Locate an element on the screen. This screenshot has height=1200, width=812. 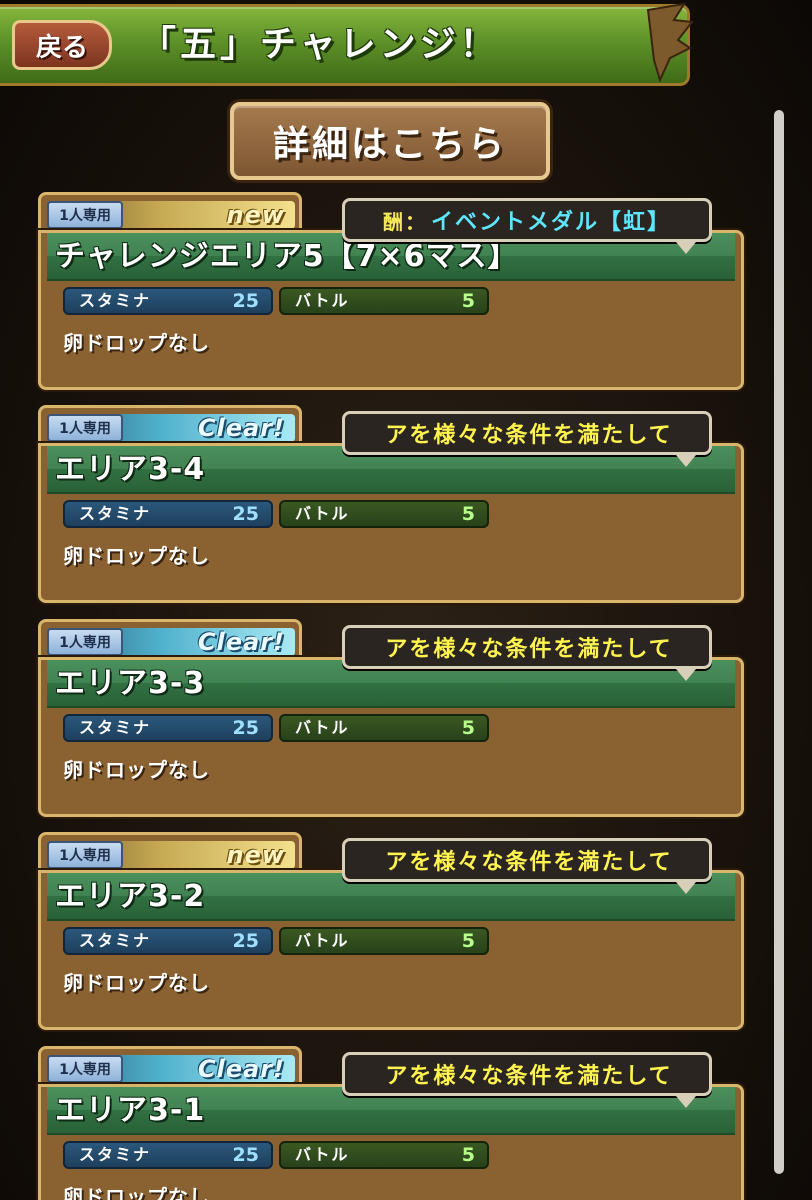
page-title: 「五」チャレンジ！ is located at coordinates (320, 44).